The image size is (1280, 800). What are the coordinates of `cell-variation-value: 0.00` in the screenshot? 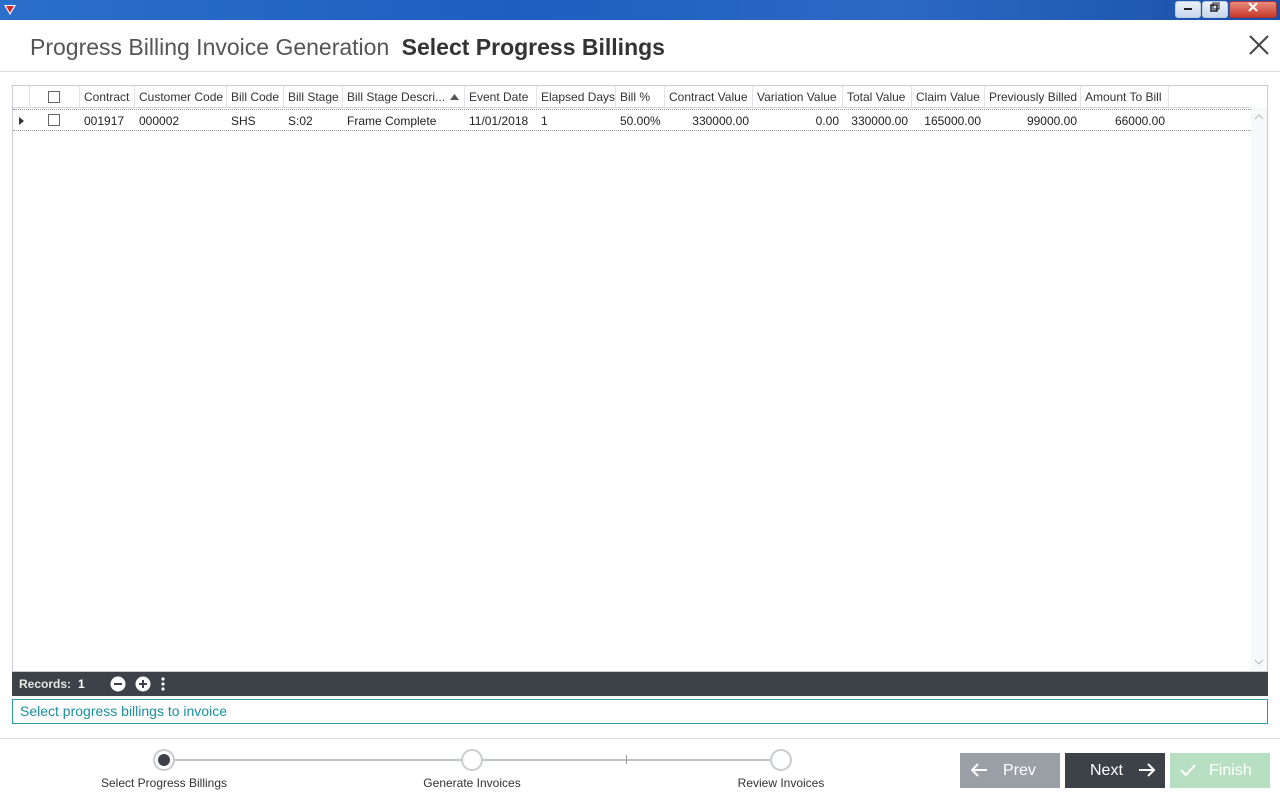 It's located at (827, 121).